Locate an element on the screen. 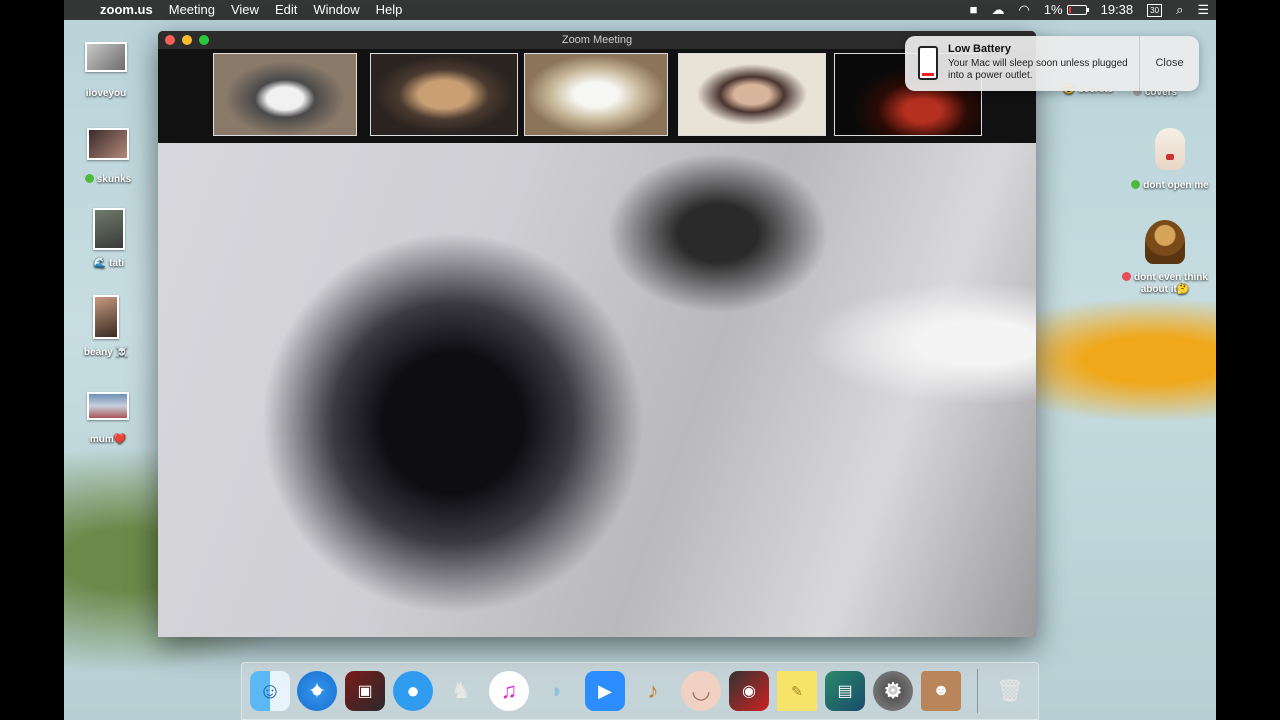 Image resolution: width=1280 pixels, height=720 pixels. preview-icon: ▤ is located at coordinates (845, 691).